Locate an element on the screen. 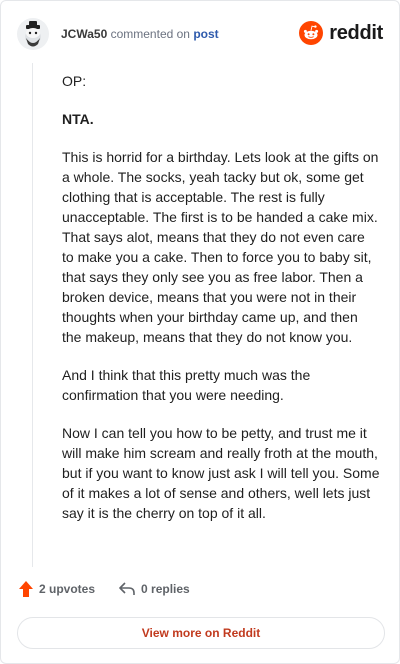 This screenshot has width=400, height=664. user-avatar is located at coordinates (33, 34).